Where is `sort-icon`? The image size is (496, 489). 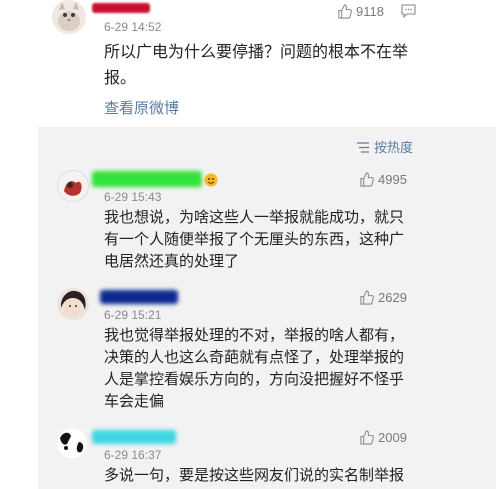 sort-icon is located at coordinates (363, 147).